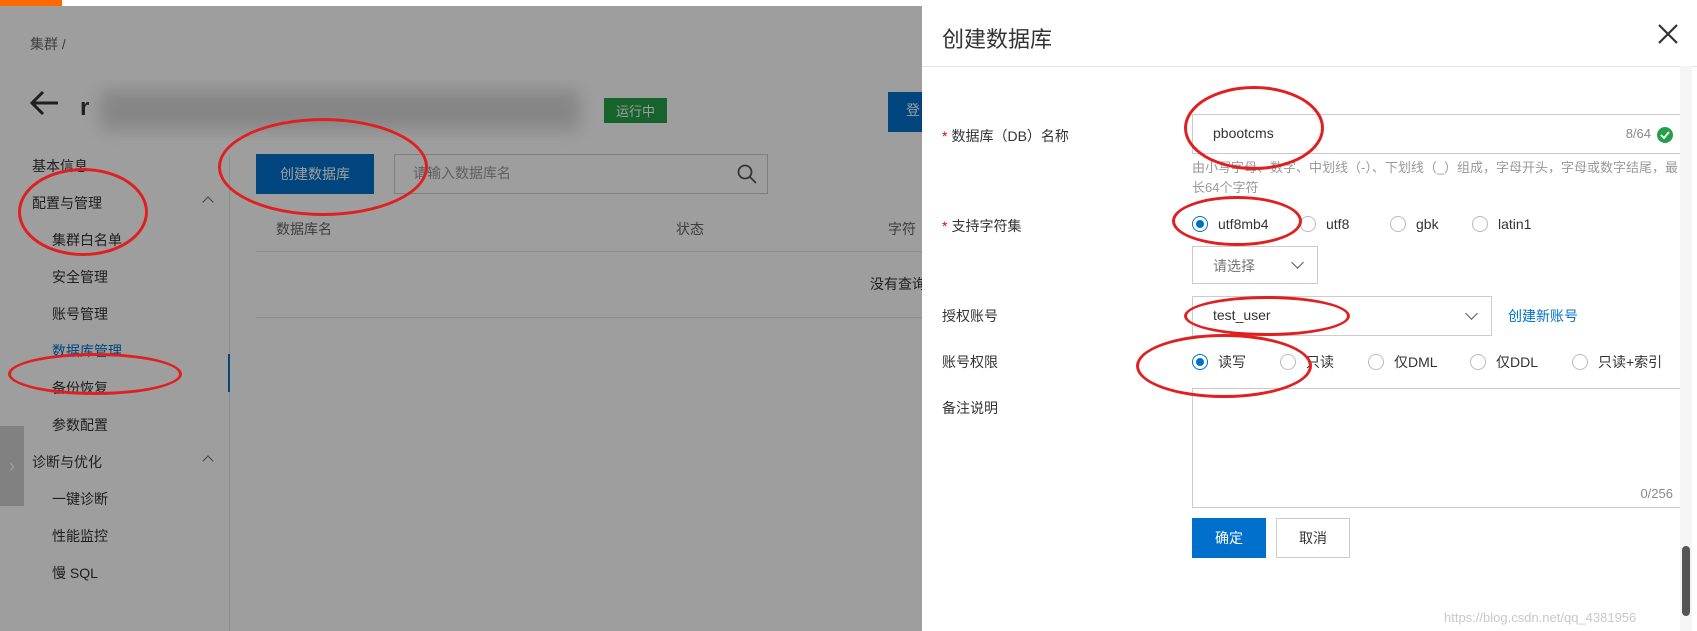 The height and width of the screenshot is (631, 1697). What do you see at coordinates (997, 39) in the screenshot?
I see `drawer-title: 创建数据库` at bounding box center [997, 39].